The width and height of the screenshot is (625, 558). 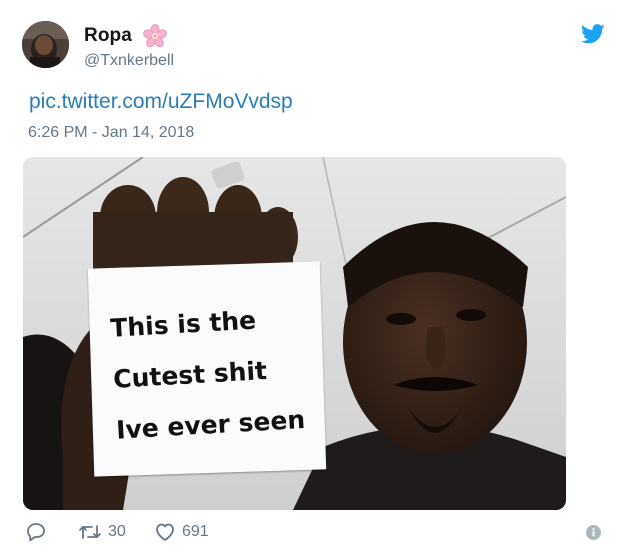 I want to click on like-button: 691, so click(x=181, y=532).